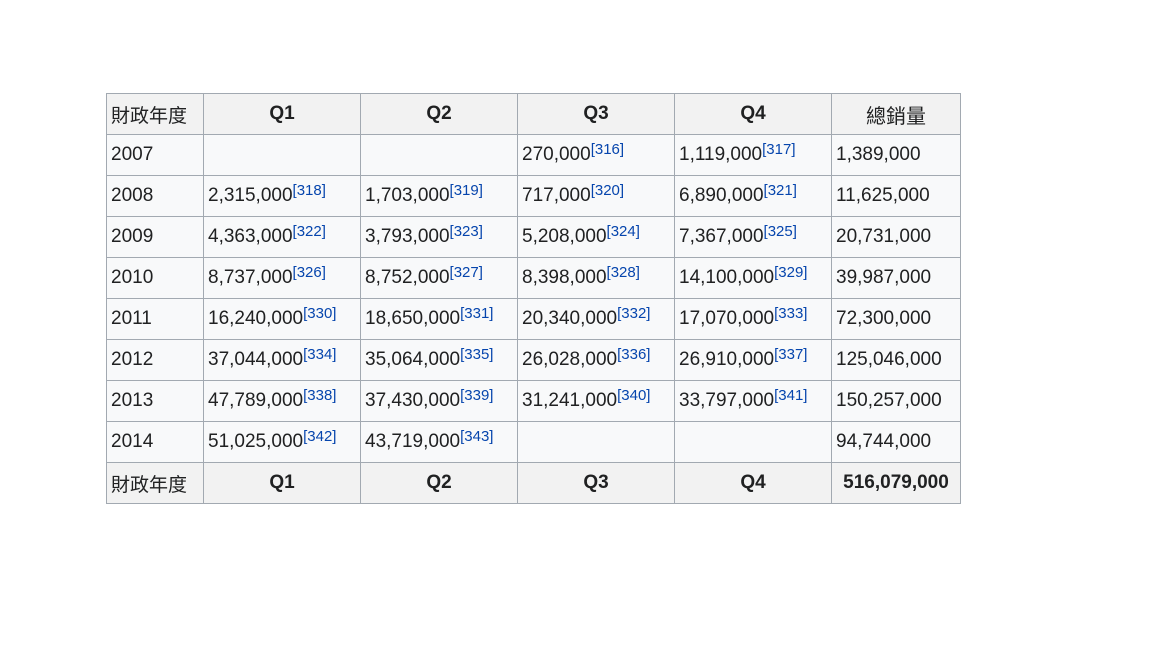 The image size is (1152, 648). What do you see at coordinates (319, 395) in the screenshot?
I see `citation-link: [338]` at bounding box center [319, 395].